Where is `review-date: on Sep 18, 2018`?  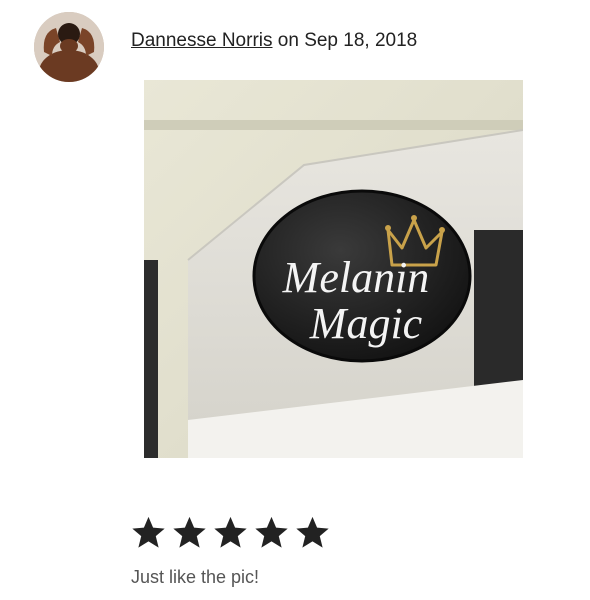 review-date: on Sep 18, 2018 is located at coordinates (347, 40).